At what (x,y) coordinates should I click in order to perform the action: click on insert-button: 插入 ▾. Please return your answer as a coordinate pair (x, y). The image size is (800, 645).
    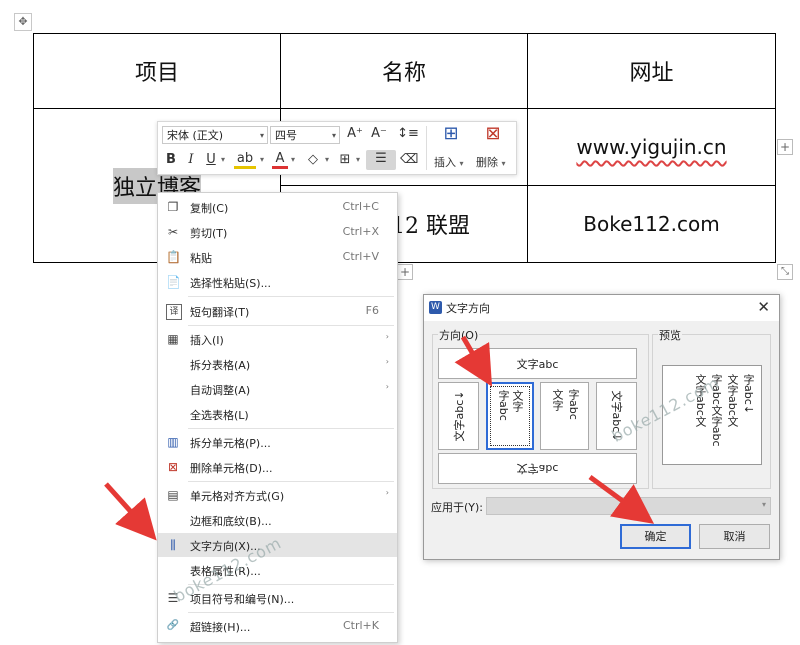
    Looking at the image, I should click on (449, 162).